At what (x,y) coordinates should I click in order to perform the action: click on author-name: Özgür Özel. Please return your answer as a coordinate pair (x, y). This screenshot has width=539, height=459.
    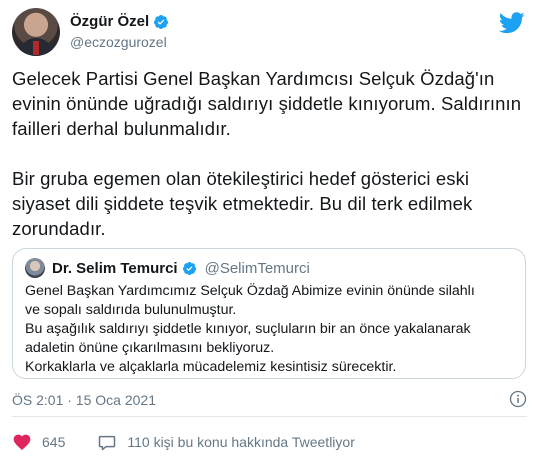
    Looking at the image, I should click on (109, 21).